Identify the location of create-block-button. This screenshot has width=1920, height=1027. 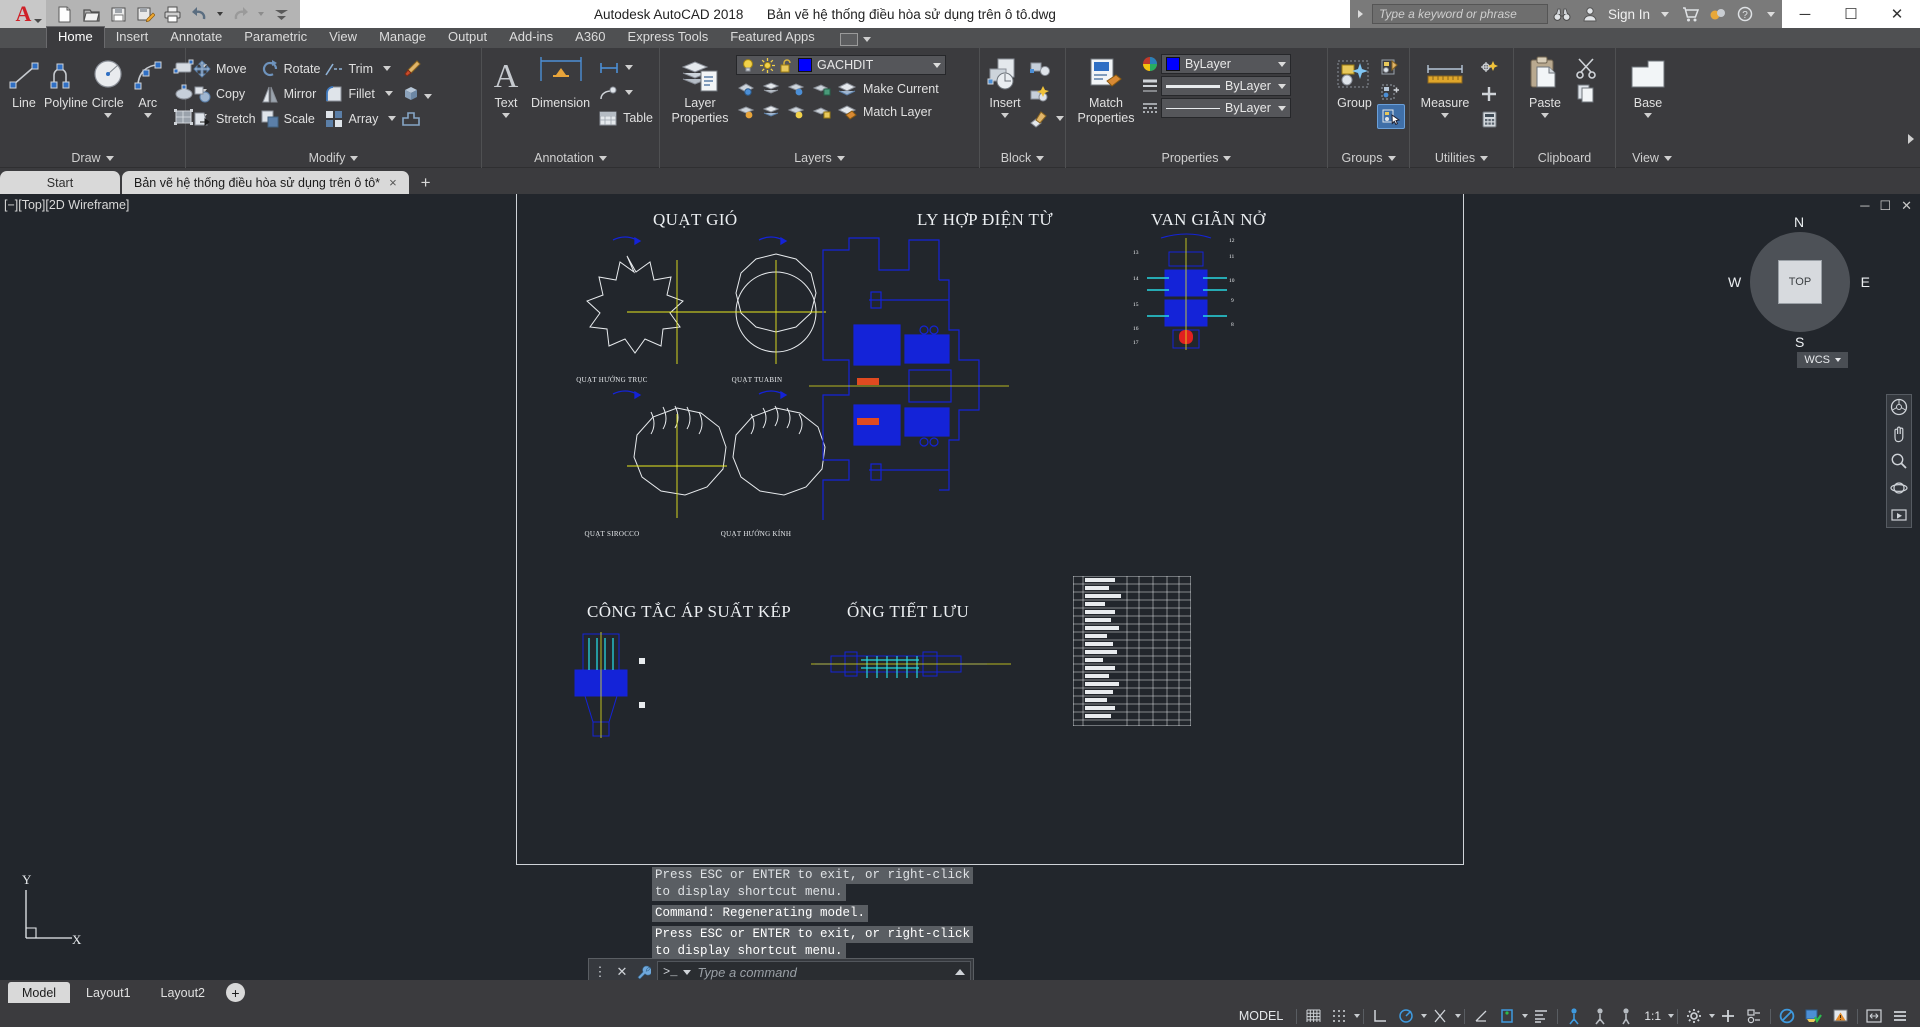
(1046, 68).